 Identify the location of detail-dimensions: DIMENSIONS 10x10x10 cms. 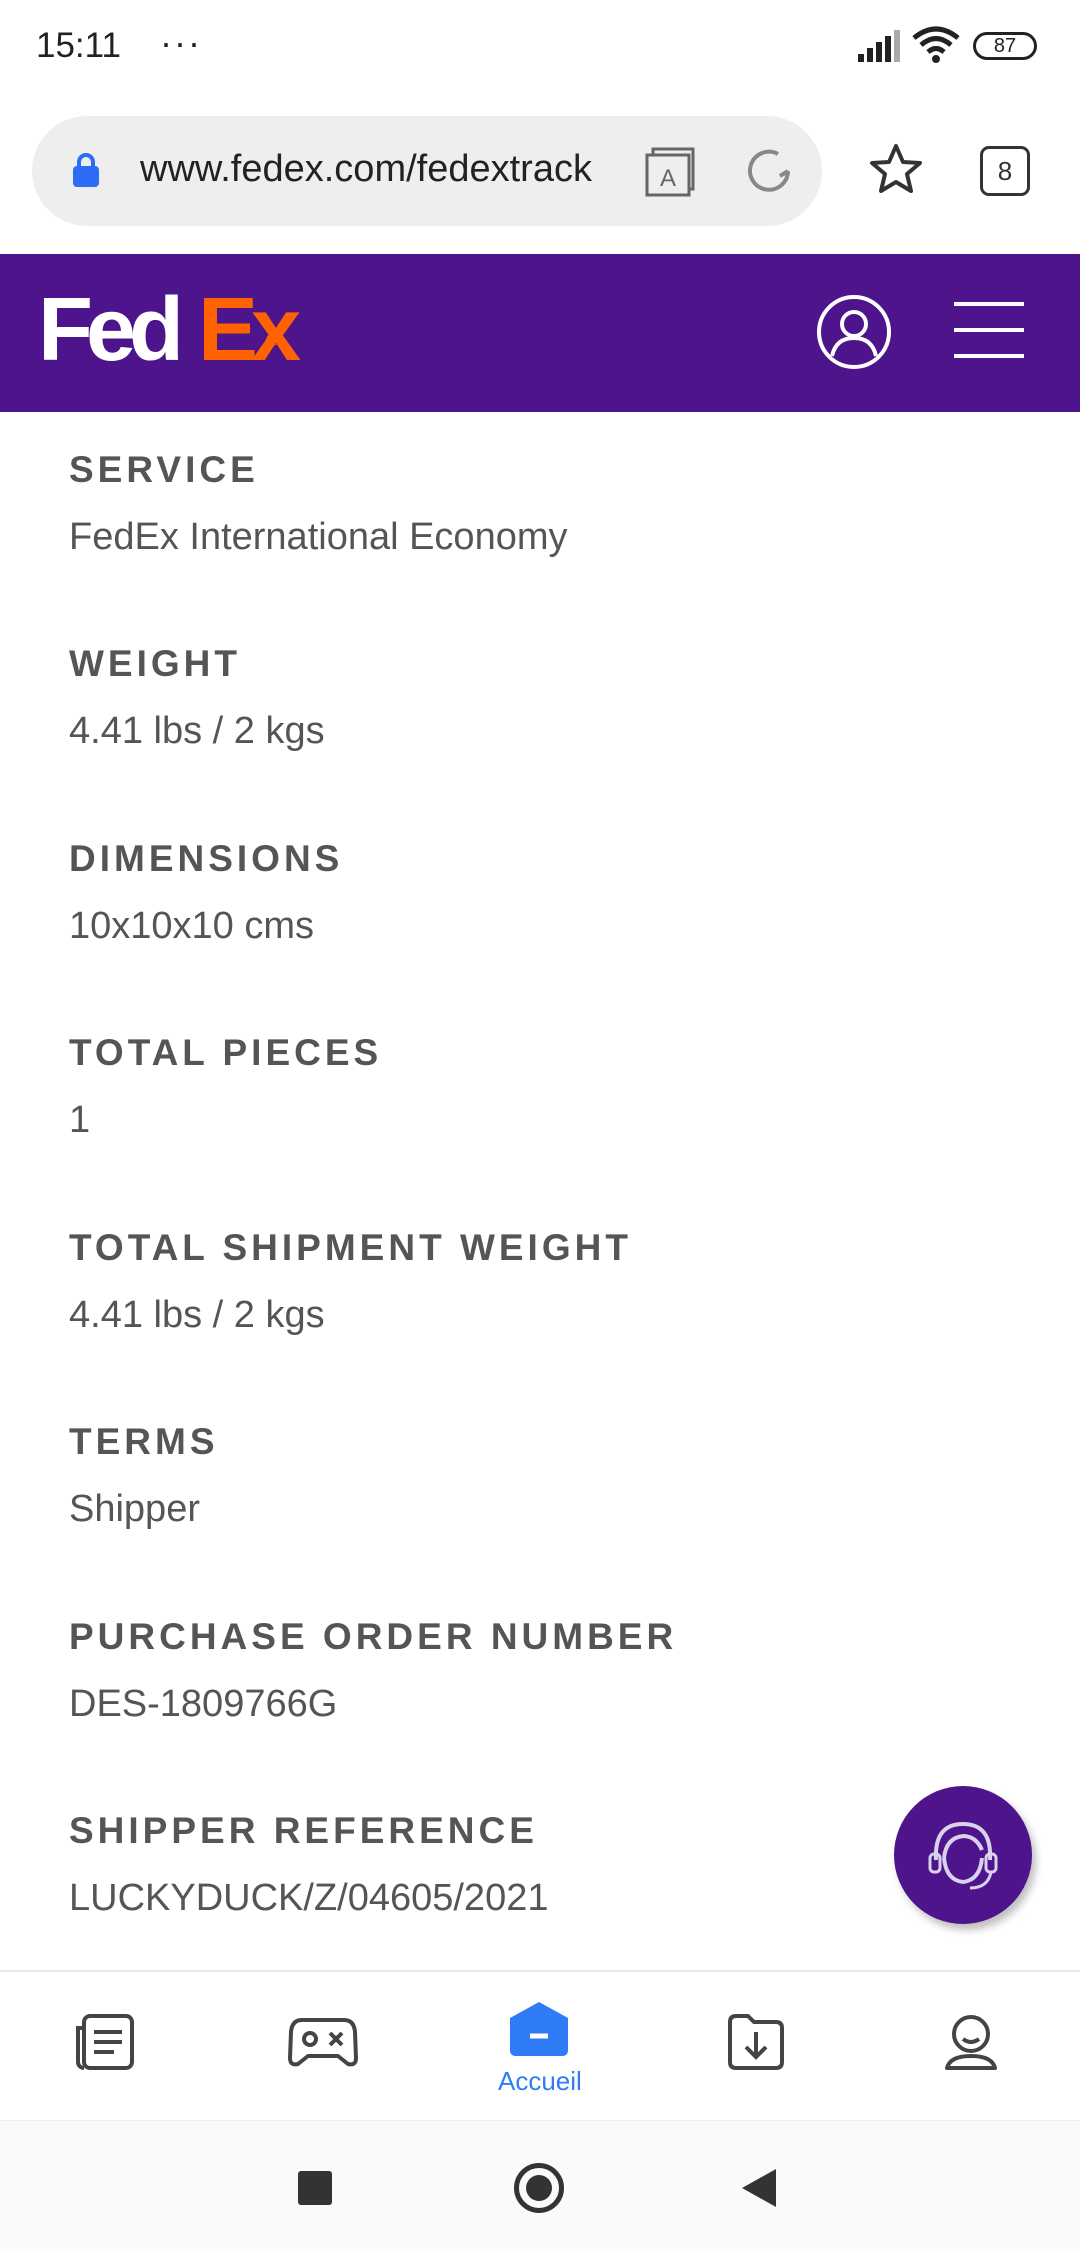
(206, 893).